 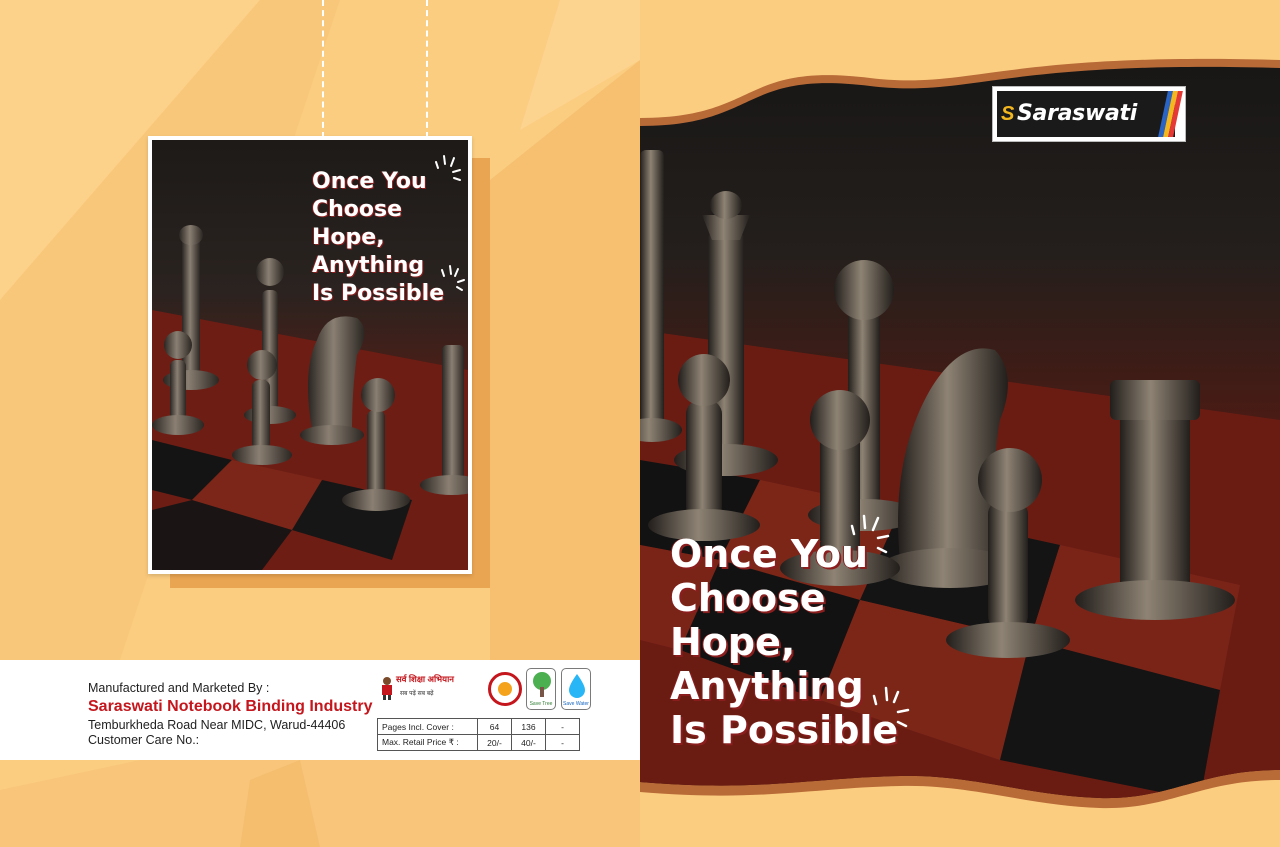 I want to click on hanging-string-right, so click(x=427, y=69).